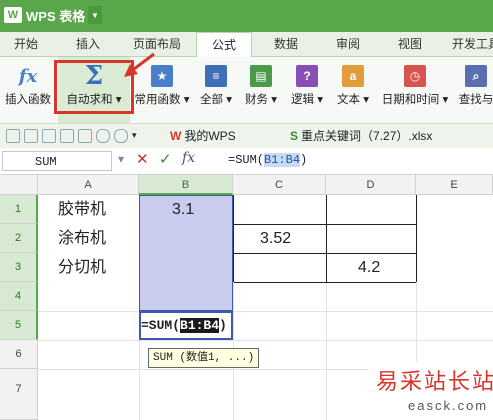  What do you see at coordinates (275, 238) in the screenshot?
I see `cell-c2: 3.52` at bounding box center [275, 238].